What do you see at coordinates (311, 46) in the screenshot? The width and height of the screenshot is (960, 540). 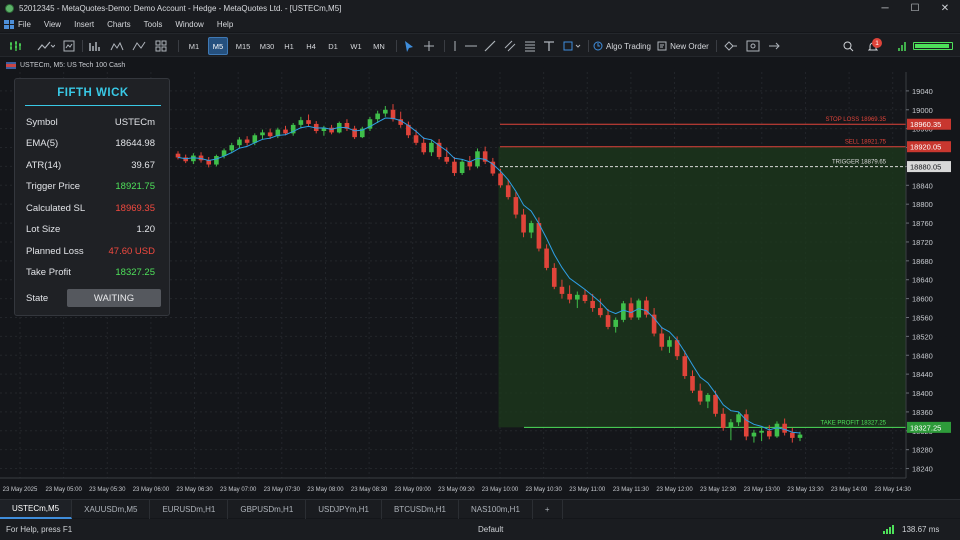 I see `timeframe-h4: H4` at bounding box center [311, 46].